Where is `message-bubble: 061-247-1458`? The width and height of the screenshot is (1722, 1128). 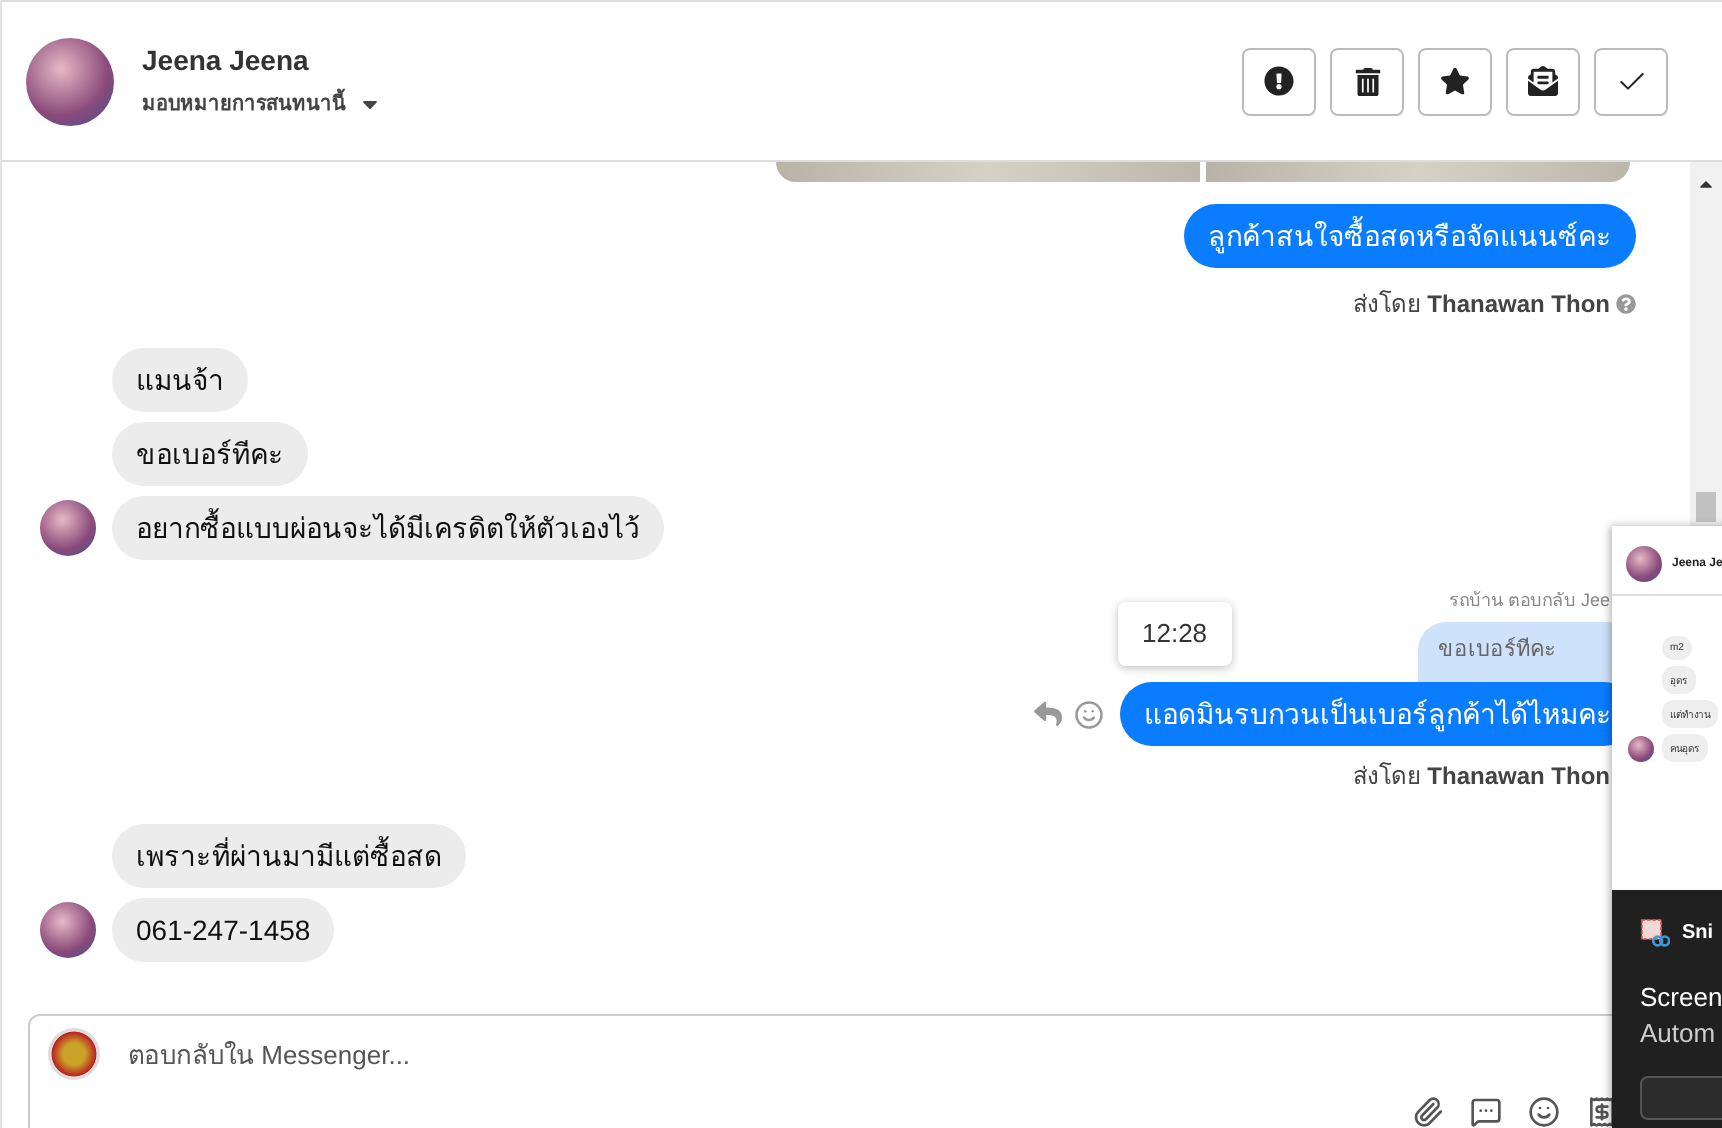 message-bubble: 061-247-1458 is located at coordinates (223, 930).